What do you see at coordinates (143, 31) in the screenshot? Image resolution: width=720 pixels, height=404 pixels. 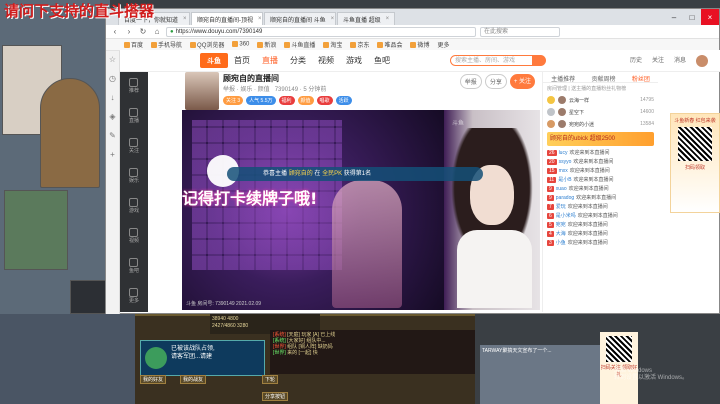 I see `refresh-icon: ↻` at bounding box center [143, 31].